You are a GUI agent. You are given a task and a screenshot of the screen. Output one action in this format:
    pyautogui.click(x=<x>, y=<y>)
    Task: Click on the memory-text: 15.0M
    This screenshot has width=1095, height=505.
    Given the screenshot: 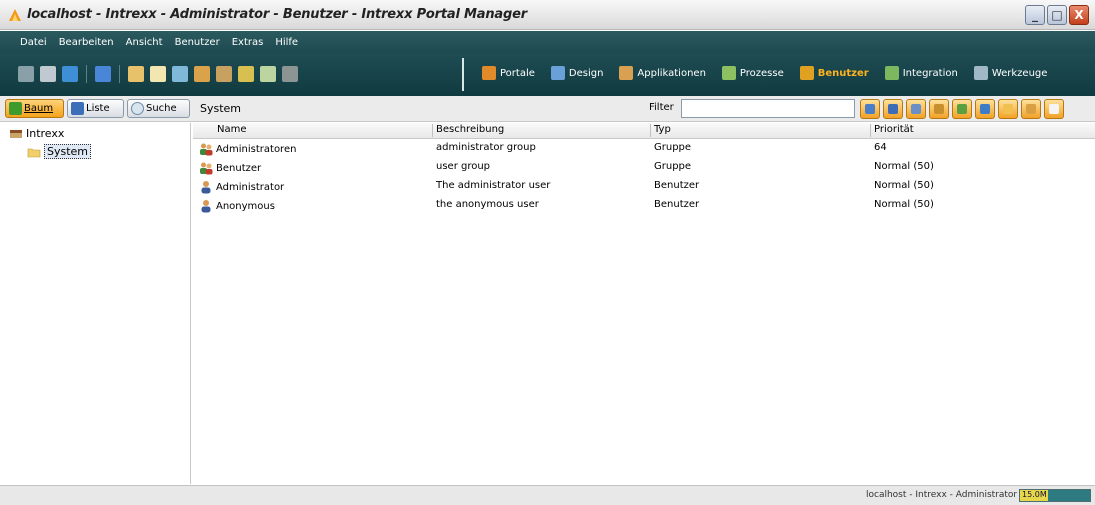 What is the action you would take?
    pyautogui.click(x=1034, y=494)
    